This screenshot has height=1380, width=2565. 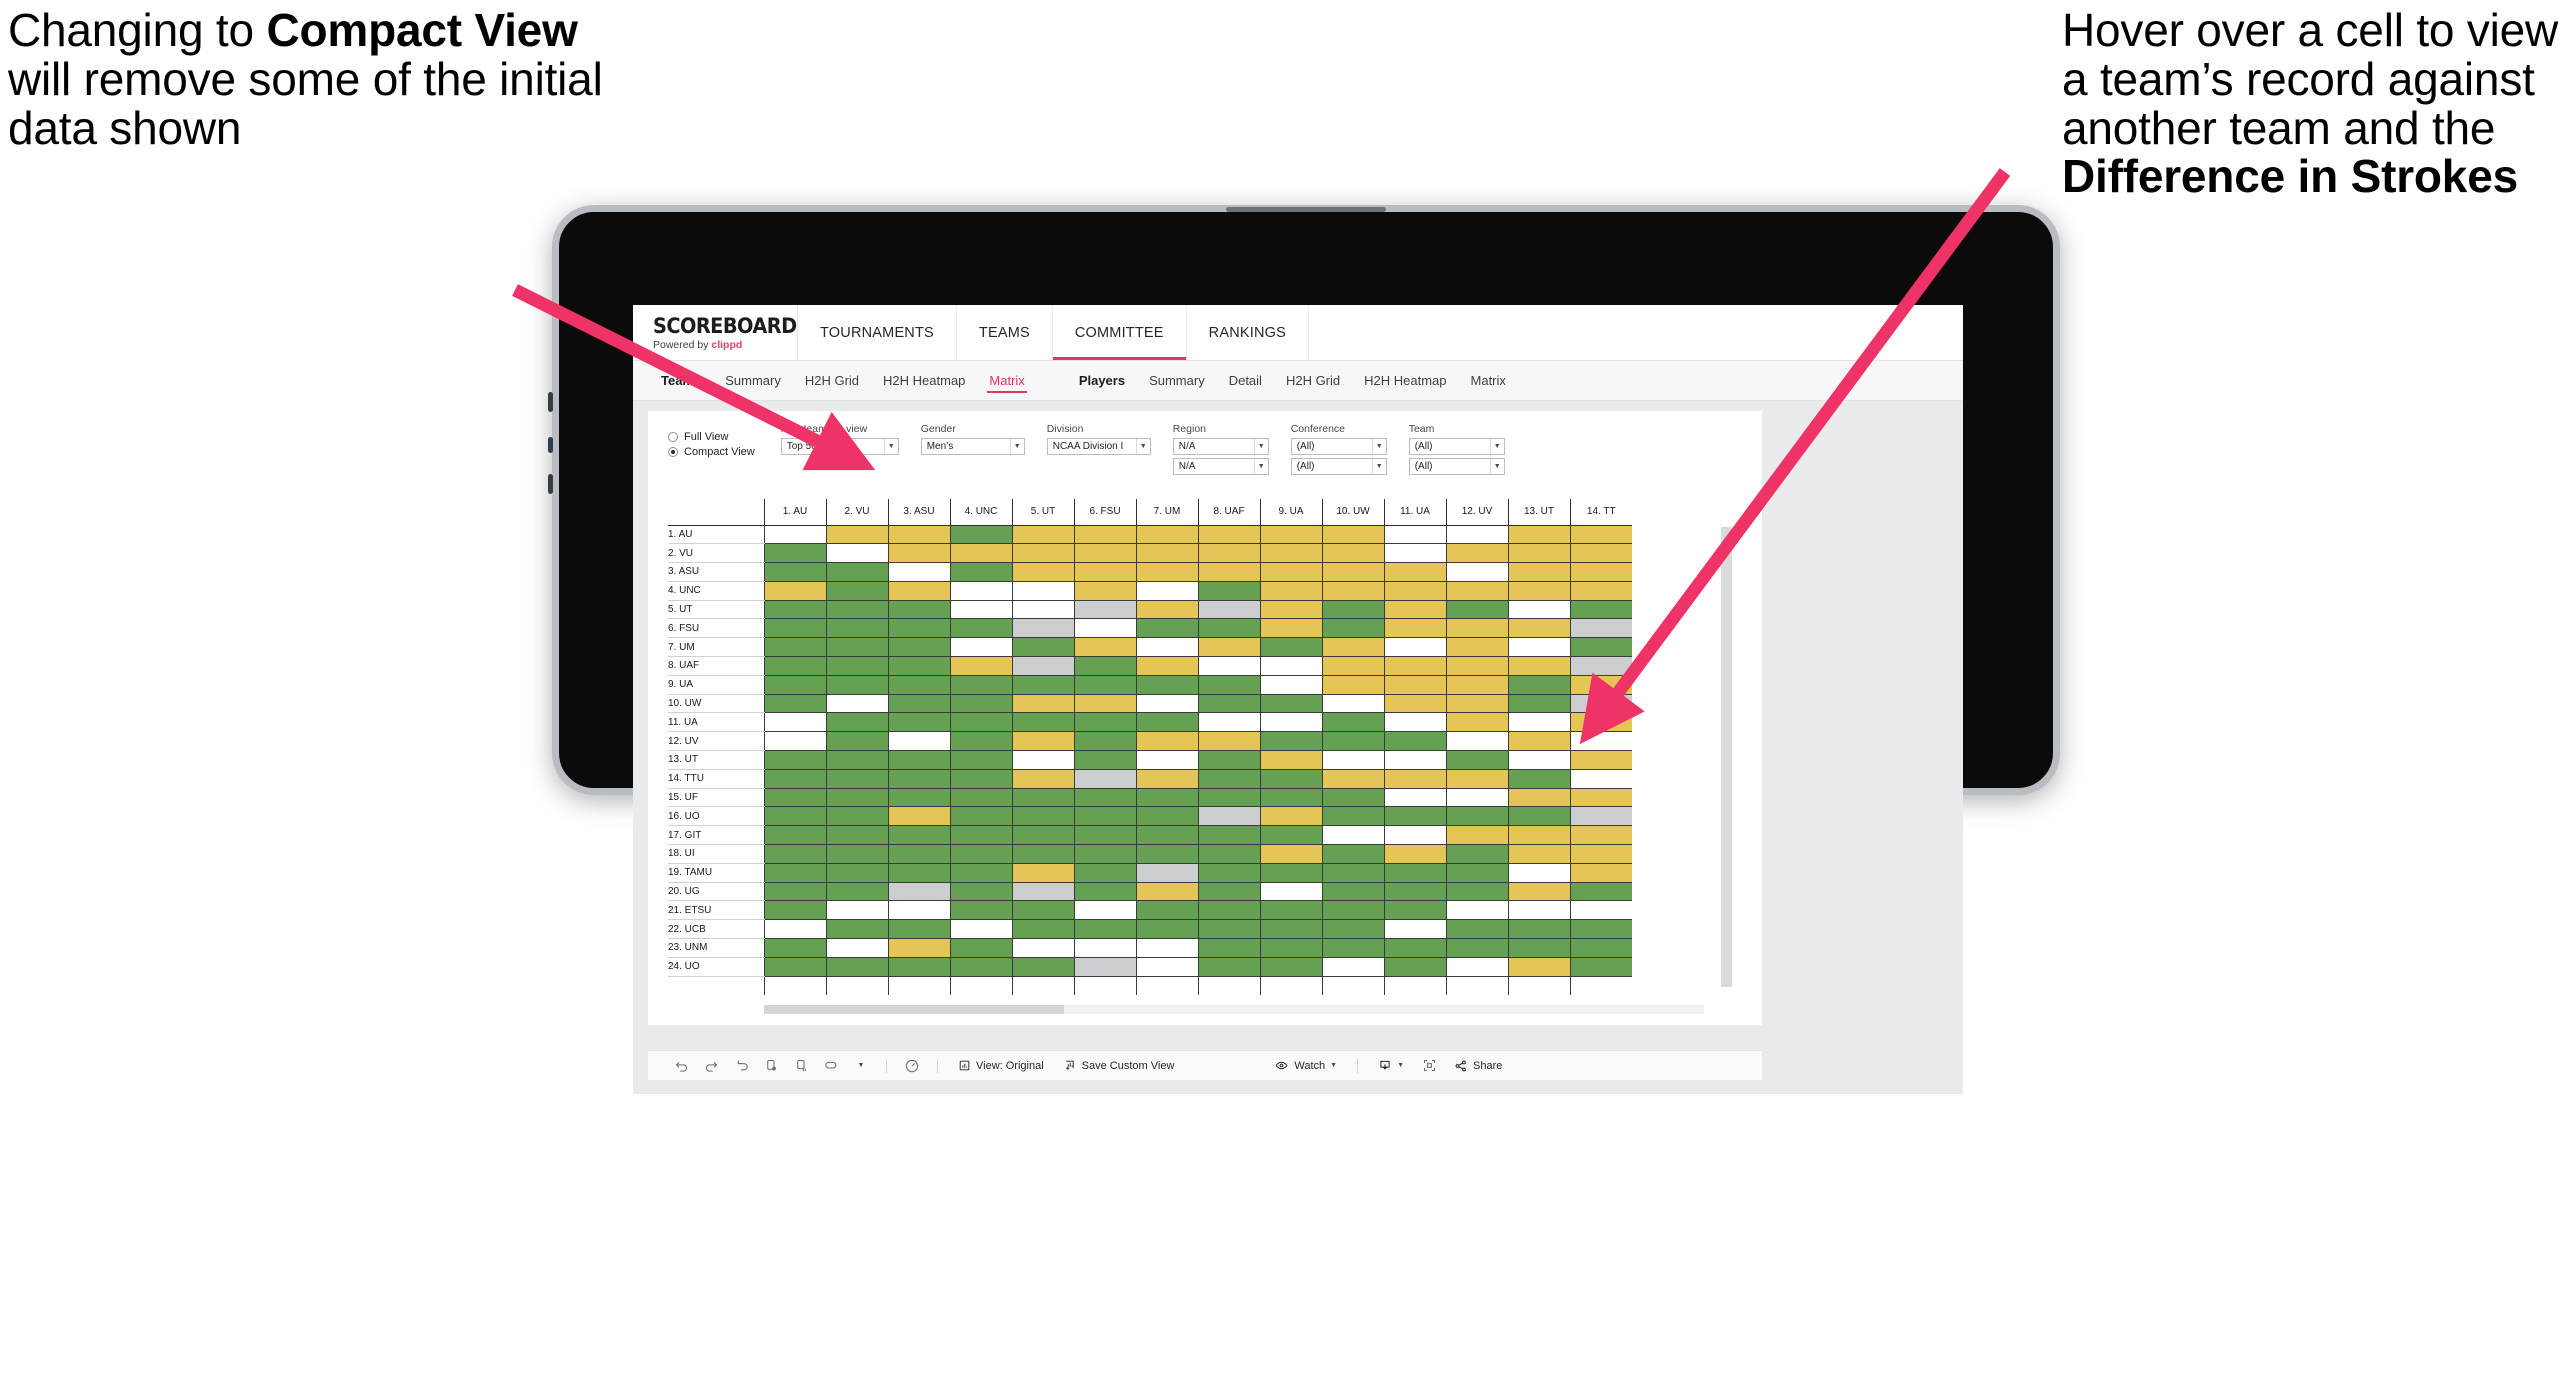 I want to click on matrix-row-header: 2. VU, so click(x=716, y=553).